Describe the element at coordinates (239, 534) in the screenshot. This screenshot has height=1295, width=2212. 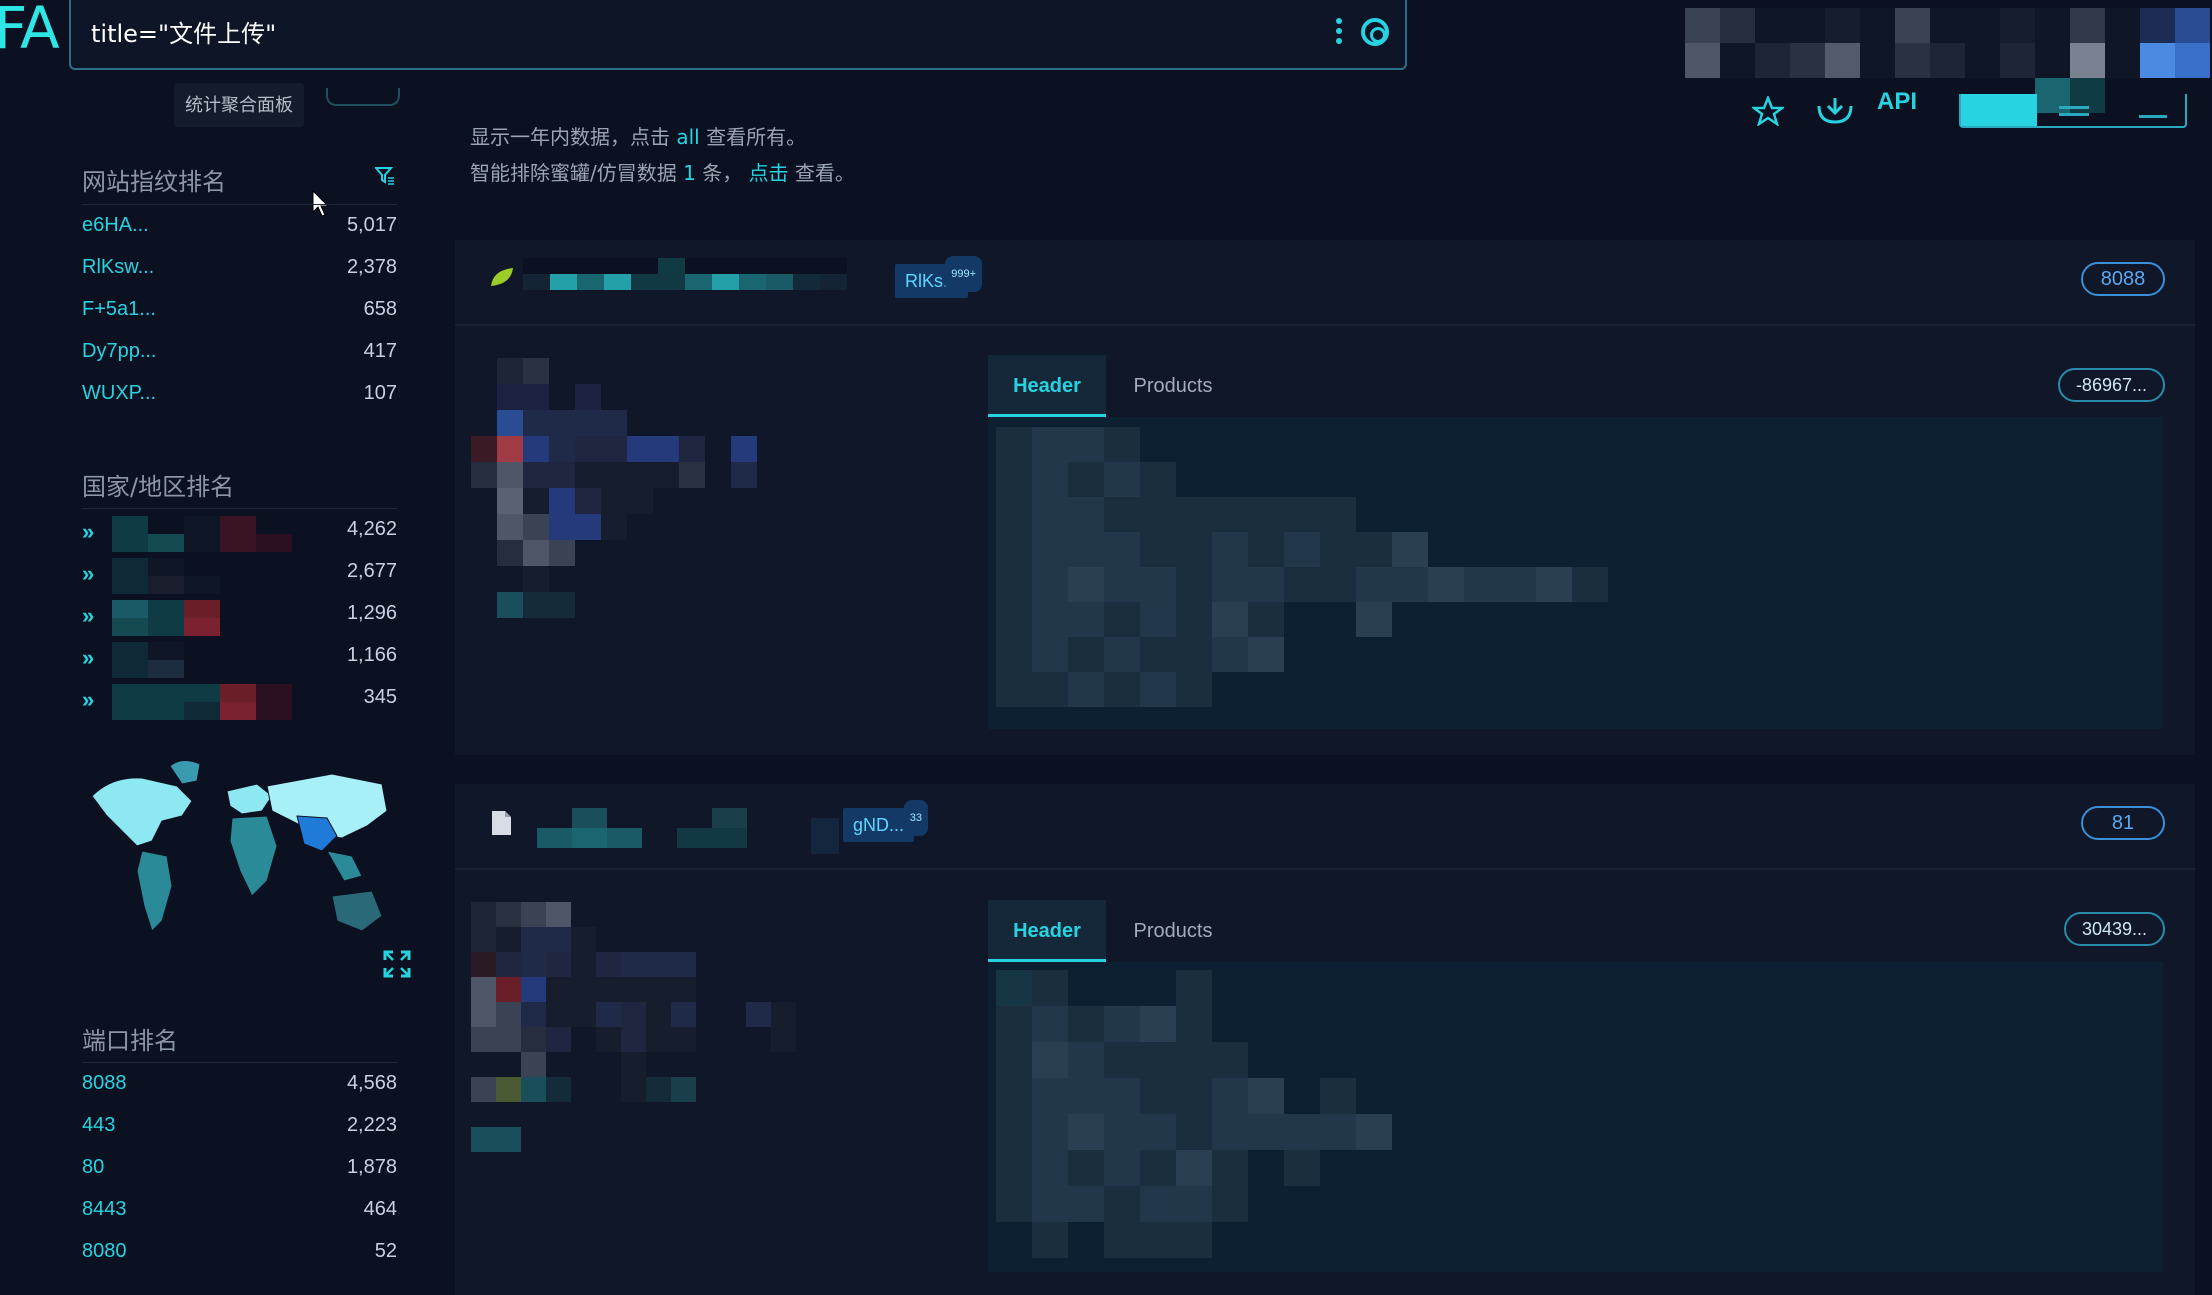
I see `country-item: » 4,262` at that location.